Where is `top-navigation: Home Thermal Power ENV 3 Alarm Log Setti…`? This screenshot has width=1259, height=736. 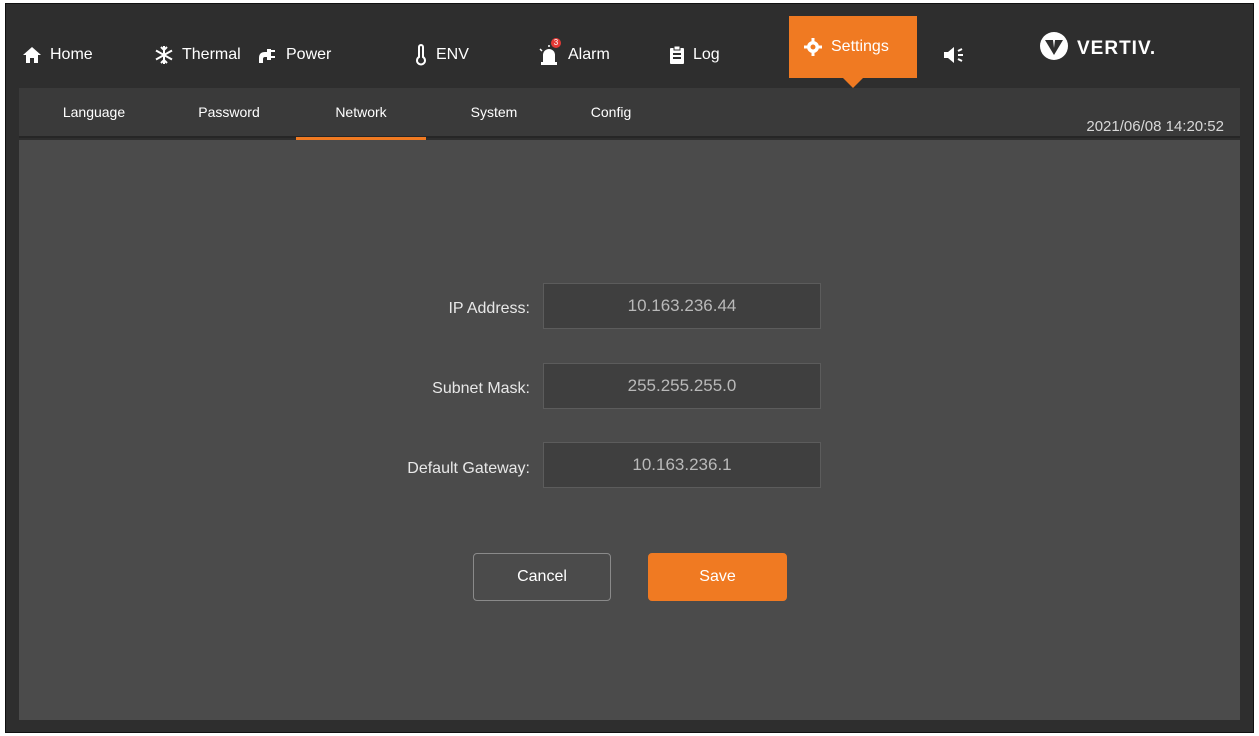 top-navigation: Home Thermal Power ENV 3 Alarm Log Setti… is located at coordinates (629, 46).